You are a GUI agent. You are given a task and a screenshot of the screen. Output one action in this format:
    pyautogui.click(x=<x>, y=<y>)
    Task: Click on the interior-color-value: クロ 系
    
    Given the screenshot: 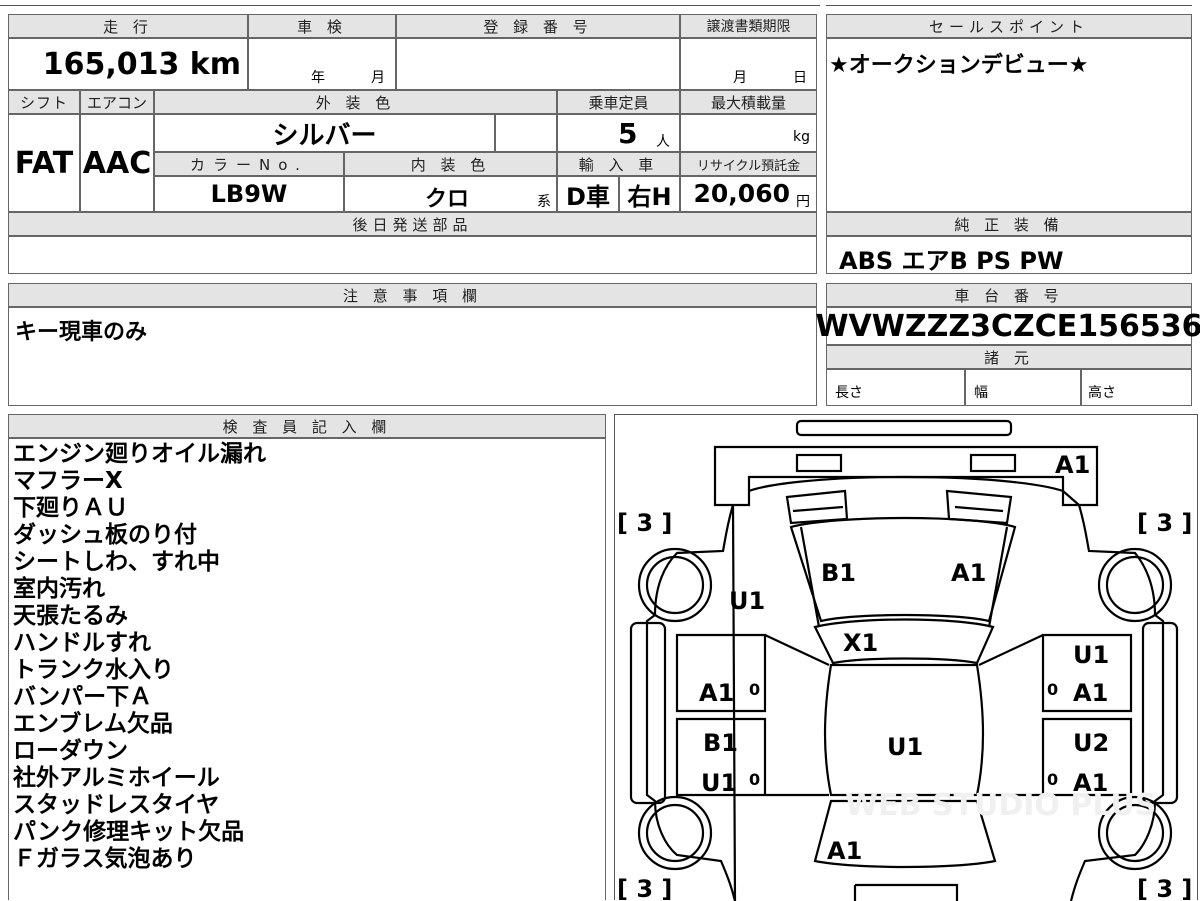 What is the action you would take?
    pyautogui.click(x=450, y=194)
    